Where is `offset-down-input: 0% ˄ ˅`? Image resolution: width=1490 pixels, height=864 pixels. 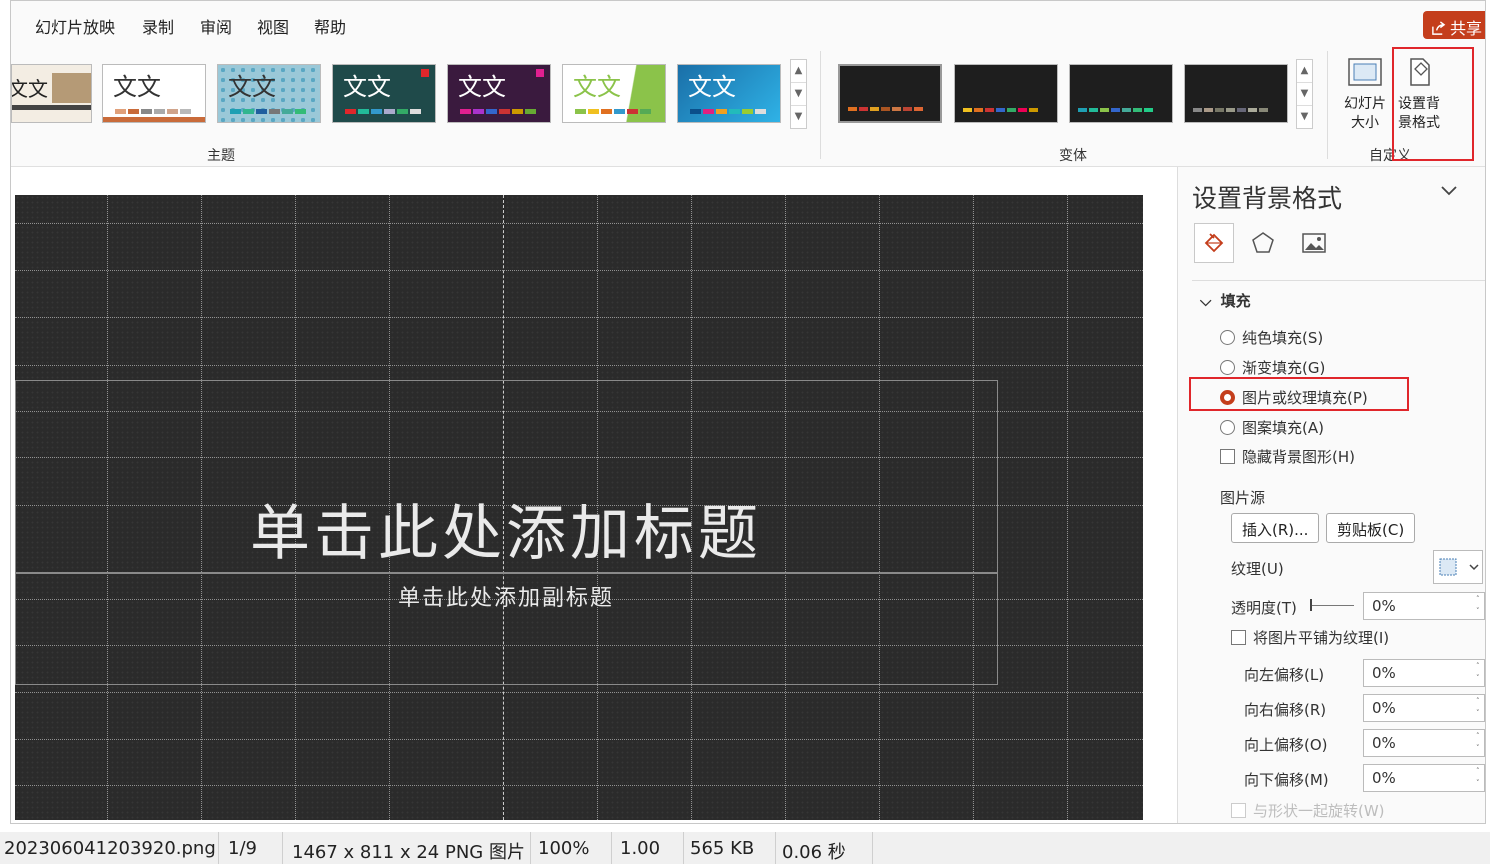 offset-down-input: 0% ˄ ˅ is located at coordinates (1424, 778).